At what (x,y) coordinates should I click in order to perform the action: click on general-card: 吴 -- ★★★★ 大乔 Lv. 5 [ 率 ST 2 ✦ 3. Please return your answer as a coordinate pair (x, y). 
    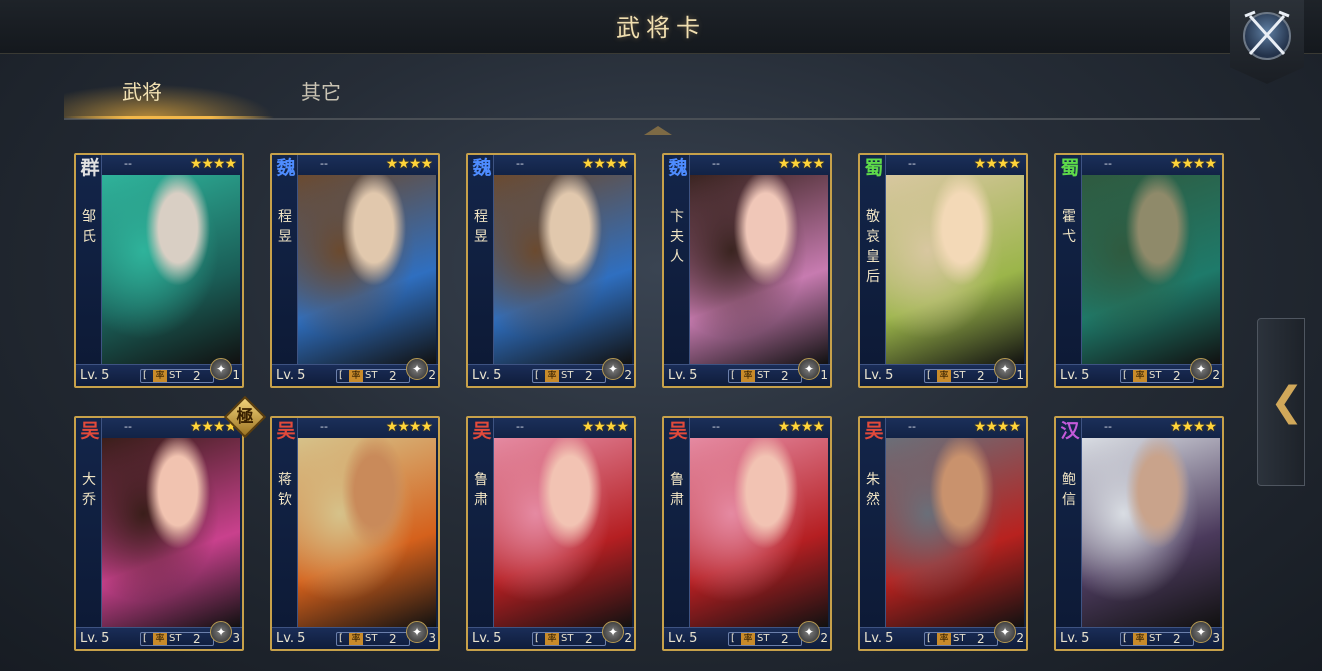
    Looking at the image, I should click on (159, 533).